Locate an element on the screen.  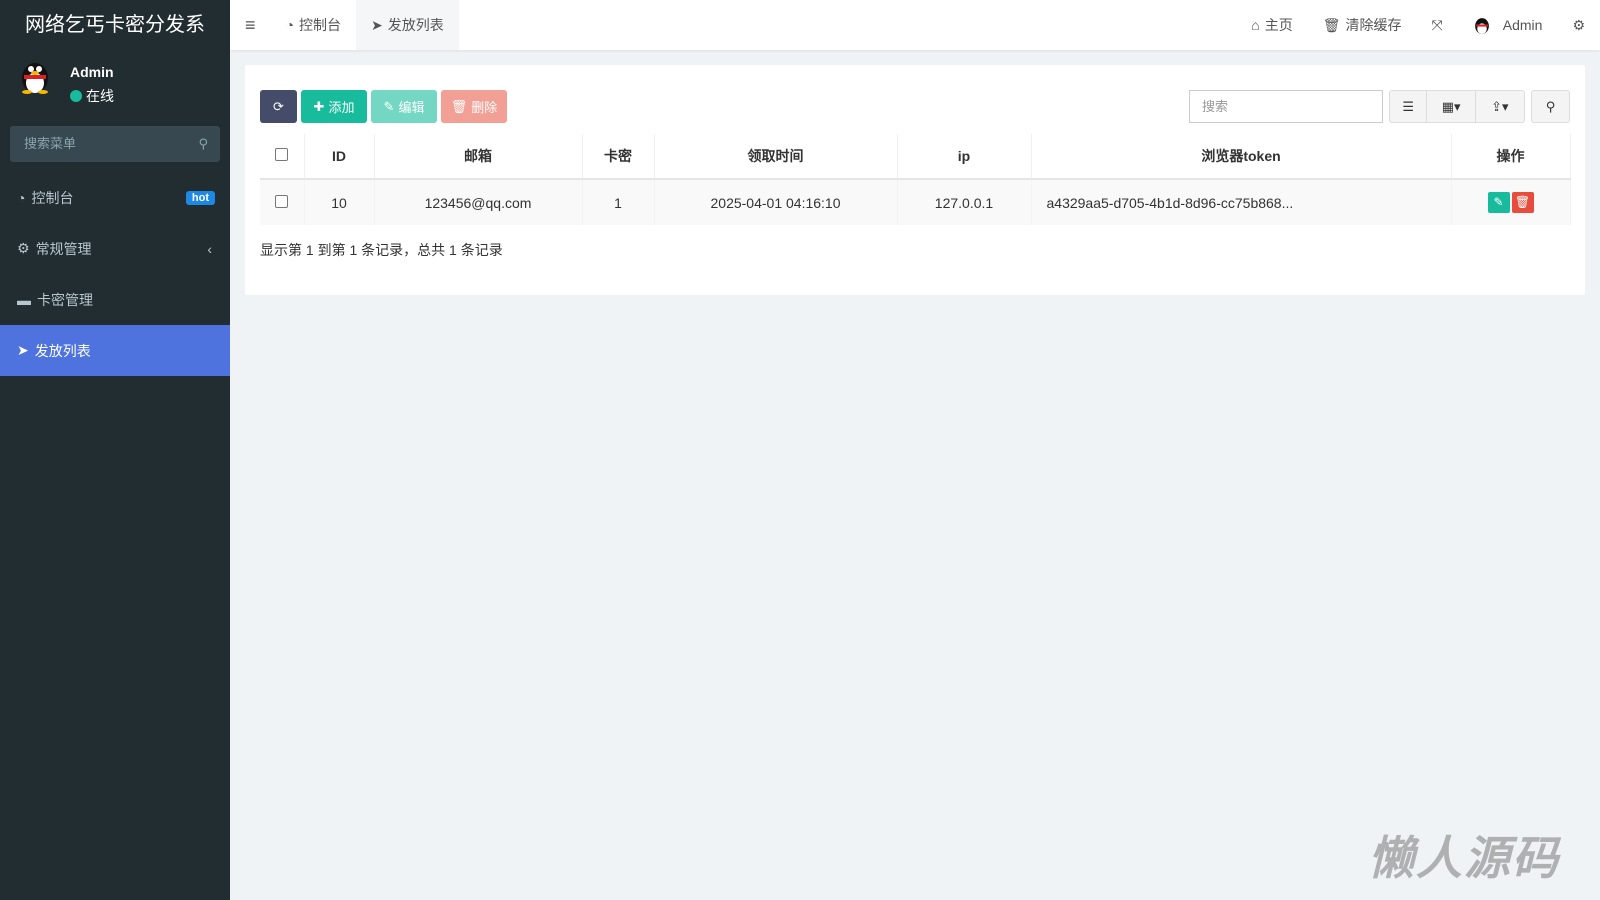
table-search-input: 搜索 is located at coordinates (1286, 106).